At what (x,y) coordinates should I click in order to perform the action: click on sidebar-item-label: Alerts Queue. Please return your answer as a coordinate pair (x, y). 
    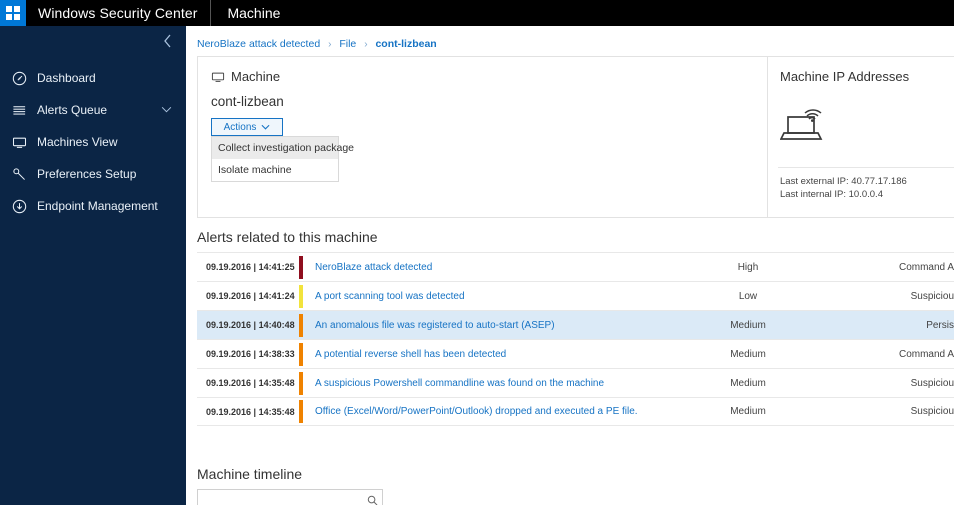
    Looking at the image, I should click on (72, 110).